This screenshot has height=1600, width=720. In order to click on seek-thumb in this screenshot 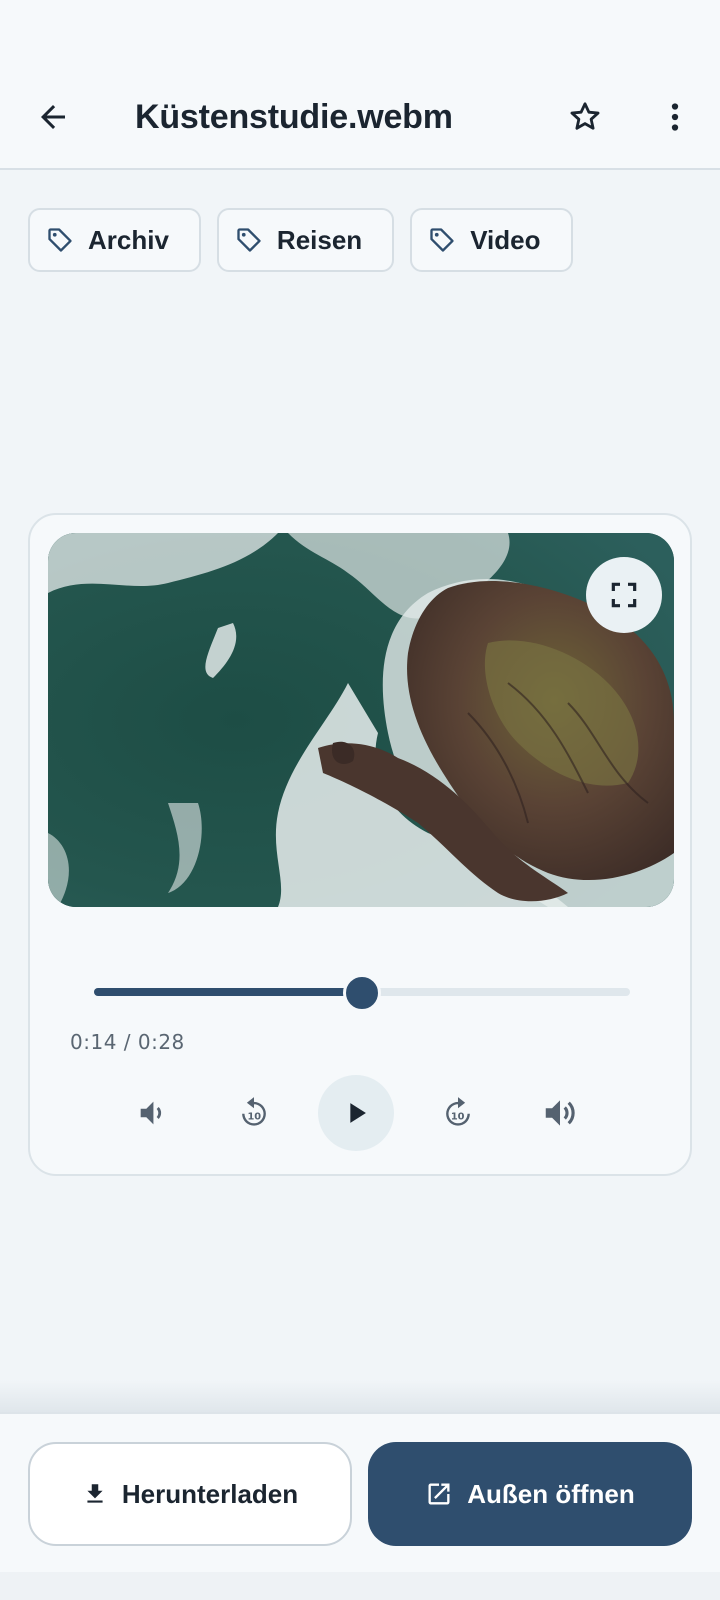, I will do `click(362, 993)`.